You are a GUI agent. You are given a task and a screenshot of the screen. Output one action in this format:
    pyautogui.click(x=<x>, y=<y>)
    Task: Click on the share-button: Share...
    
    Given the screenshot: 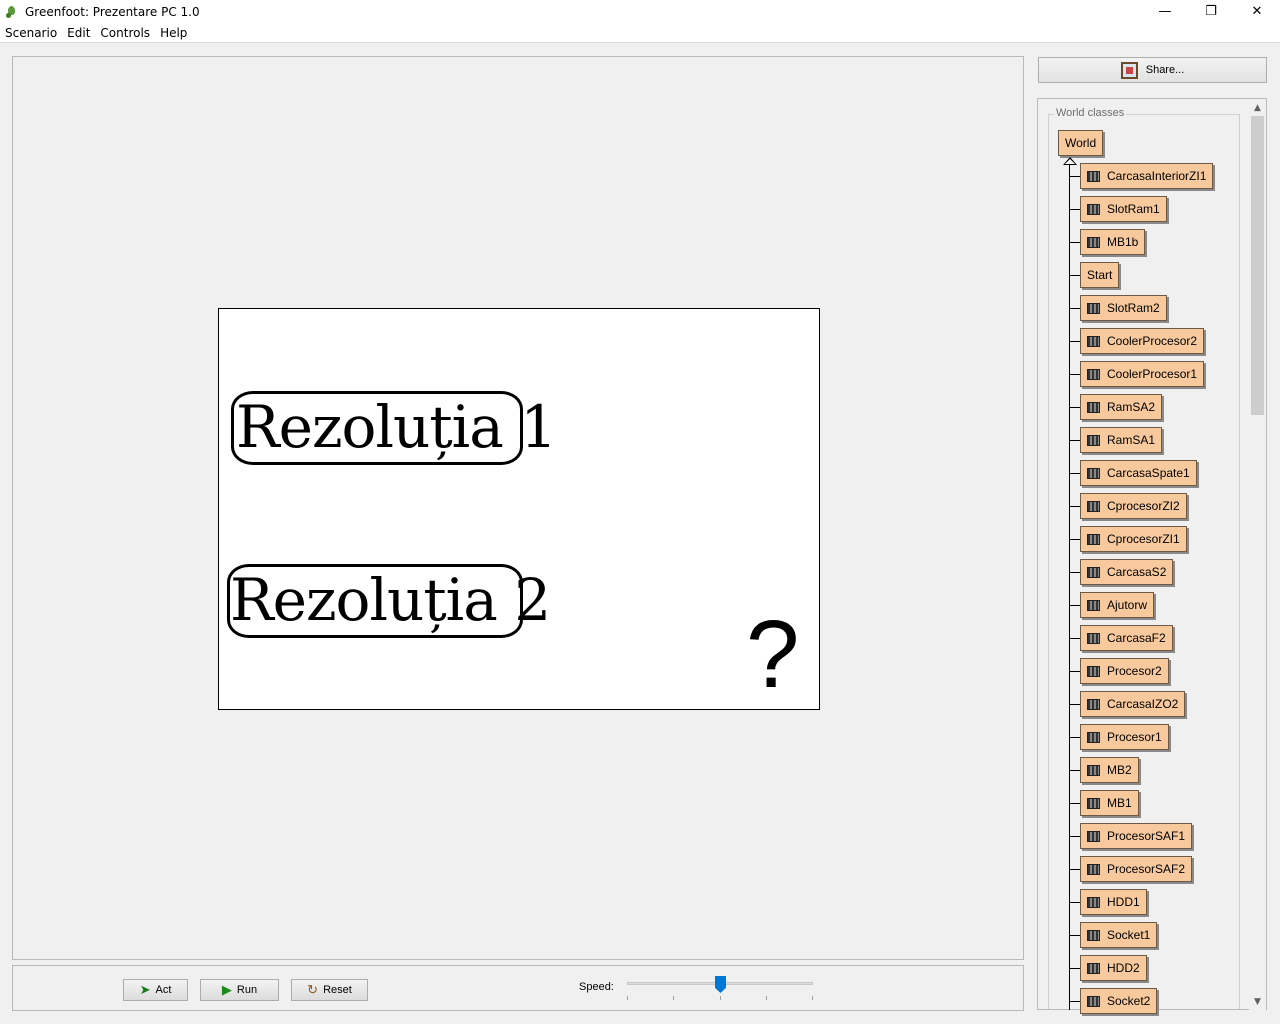 What is the action you would take?
    pyautogui.click(x=1152, y=70)
    